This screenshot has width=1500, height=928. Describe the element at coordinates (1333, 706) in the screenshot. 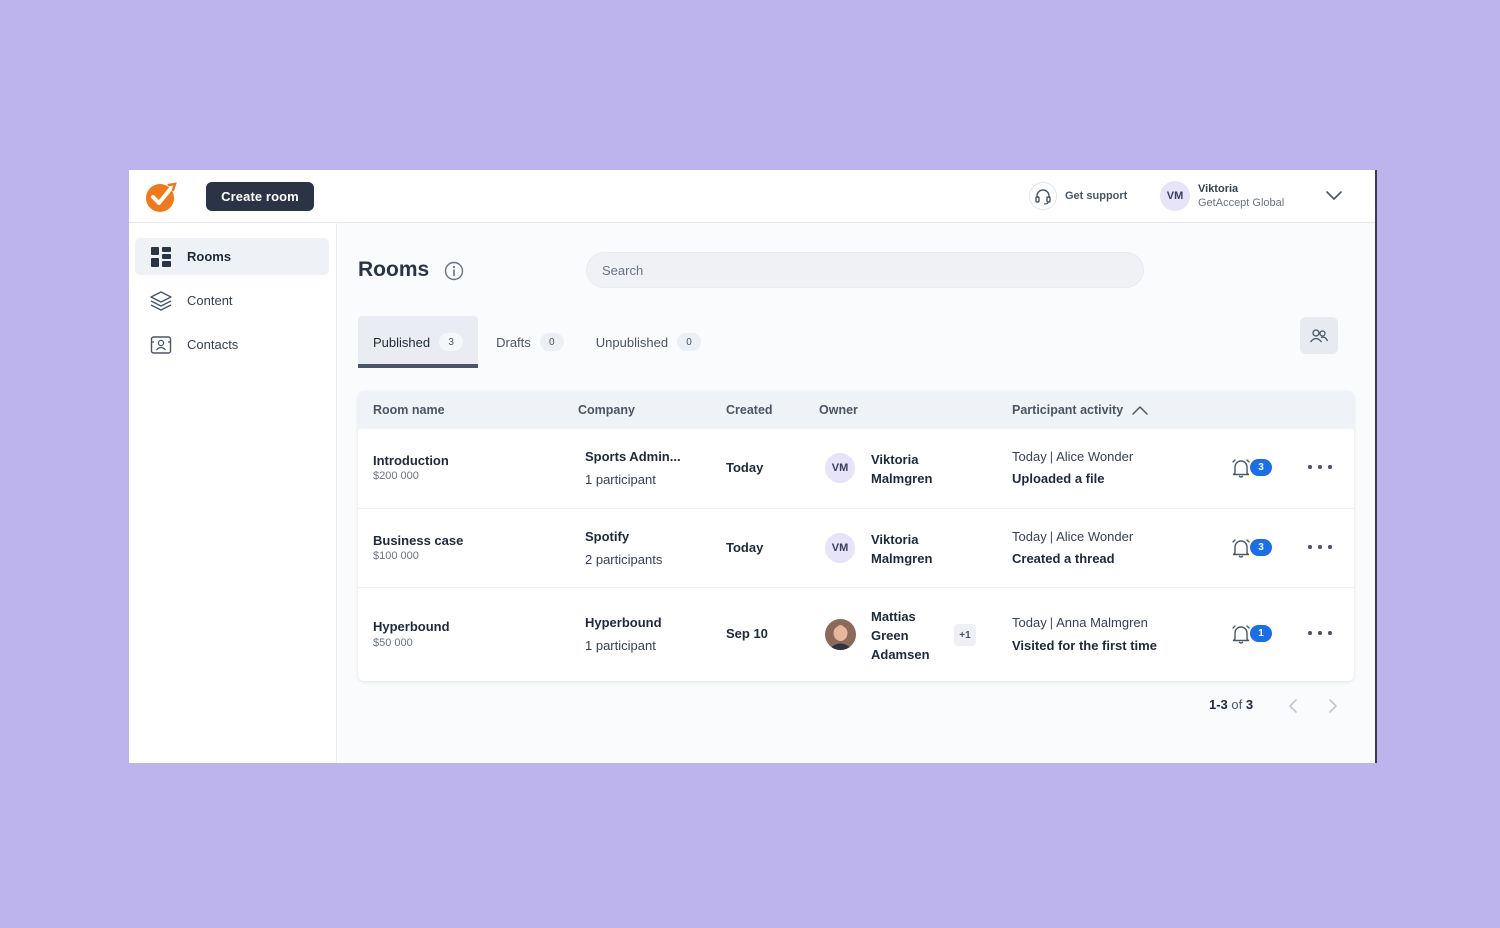

I see `chevron-right-icon` at that location.